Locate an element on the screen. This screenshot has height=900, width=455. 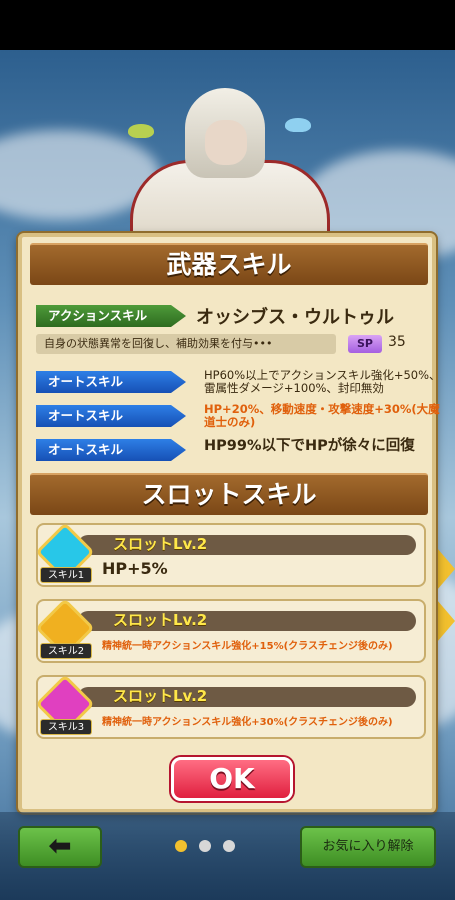
action-skill-name: オッシブス・ウルトゥル is located at coordinates (295, 317).